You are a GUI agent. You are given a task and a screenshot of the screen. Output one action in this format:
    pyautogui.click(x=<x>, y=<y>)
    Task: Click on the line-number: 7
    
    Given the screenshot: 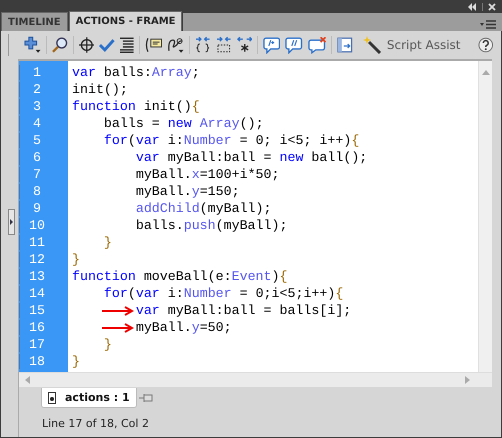 What is the action you would take?
    pyautogui.click(x=36, y=174)
    